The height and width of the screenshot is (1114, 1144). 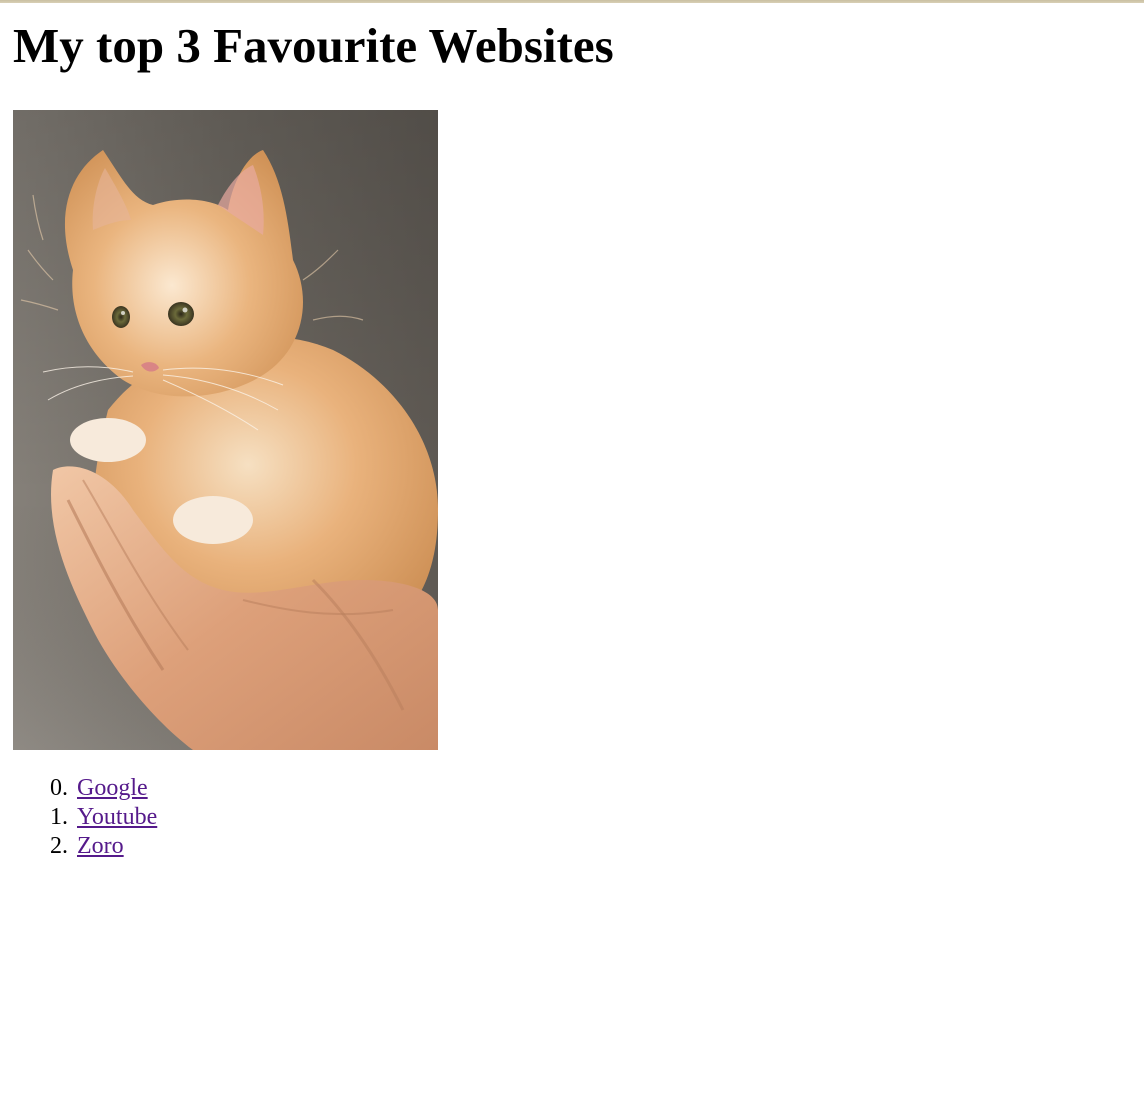 What do you see at coordinates (100, 846) in the screenshot?
I see `link-zoro: Zoro` at bounding box center [100, 846].